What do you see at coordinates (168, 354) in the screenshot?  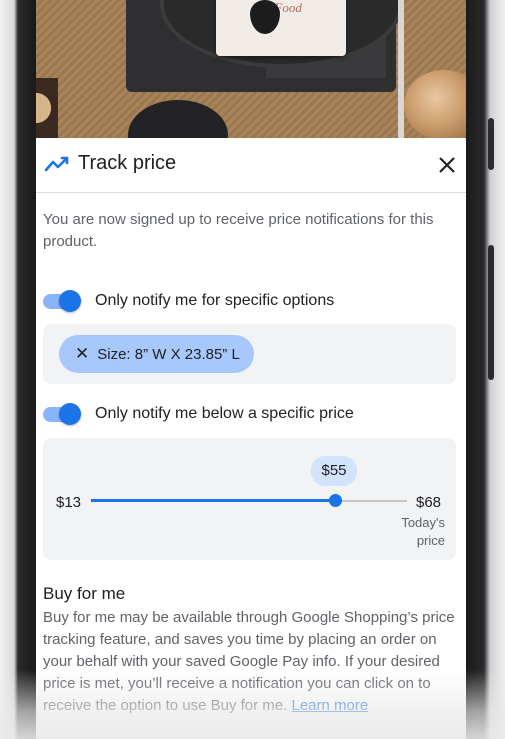 I see `chip-label: Size: 8” W X 23.85” L` at bounding box center [168, 354].